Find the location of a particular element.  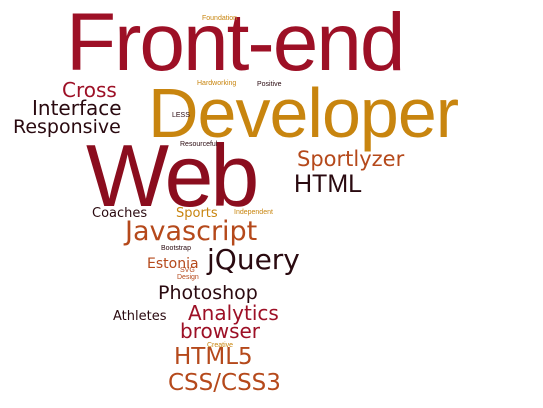

word-bootstrap: Bootstrap is located at coordinates (176, 248).